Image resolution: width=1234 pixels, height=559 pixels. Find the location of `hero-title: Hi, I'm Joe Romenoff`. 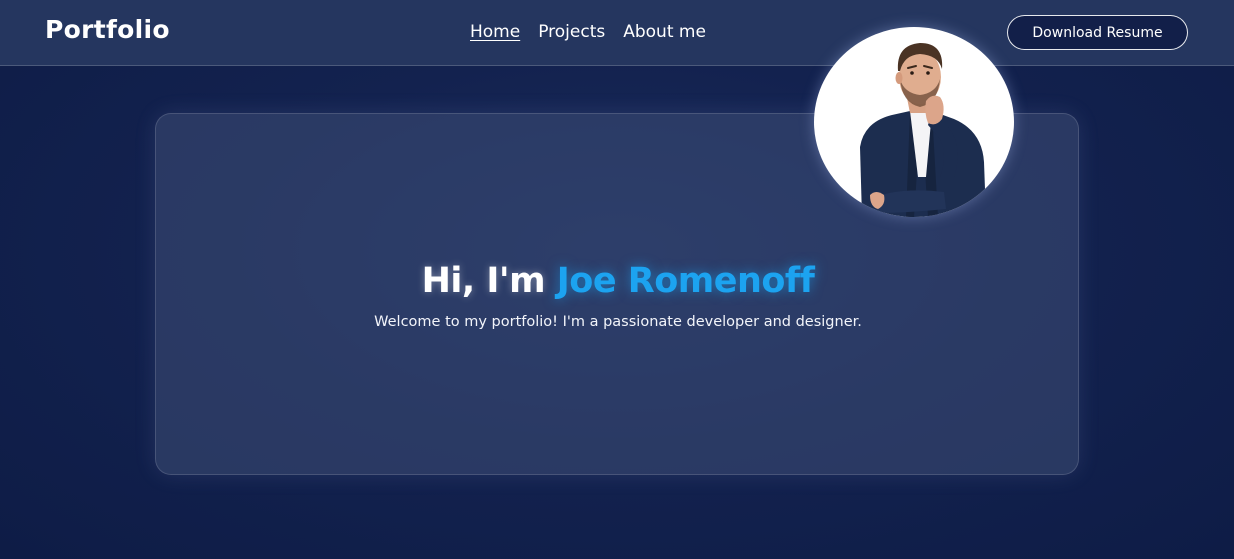

hero-title: Hi, I'm Joe Romenoff is located at coordinates (618, 281).